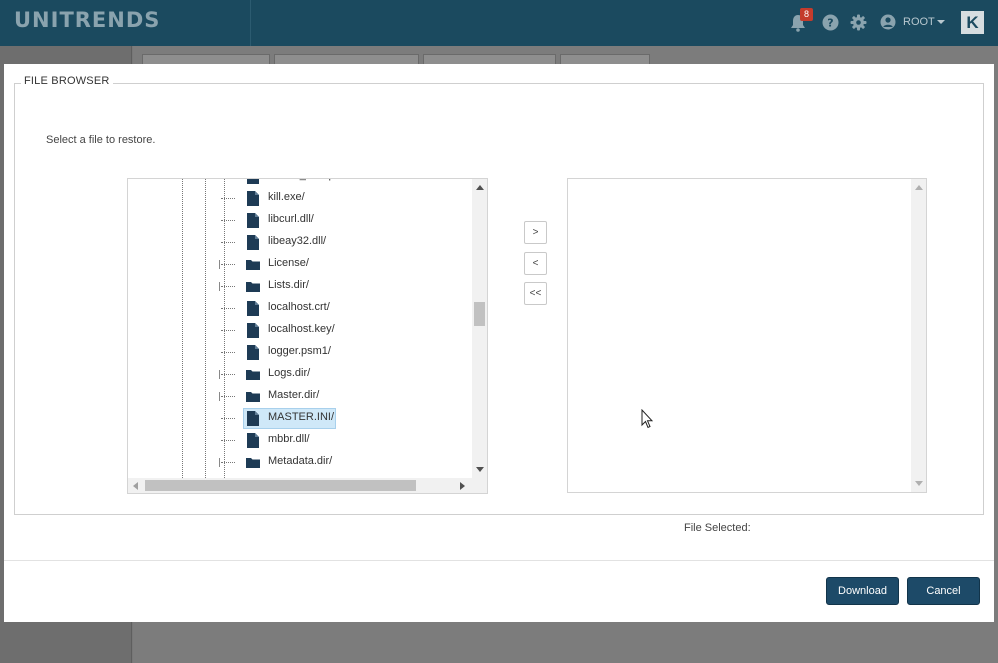 The image size is (998, 663). What do you see at coordinates (918, 335) in the screenshot?
I see `selected-list-scrollbar` at bounding box center [918, 335].